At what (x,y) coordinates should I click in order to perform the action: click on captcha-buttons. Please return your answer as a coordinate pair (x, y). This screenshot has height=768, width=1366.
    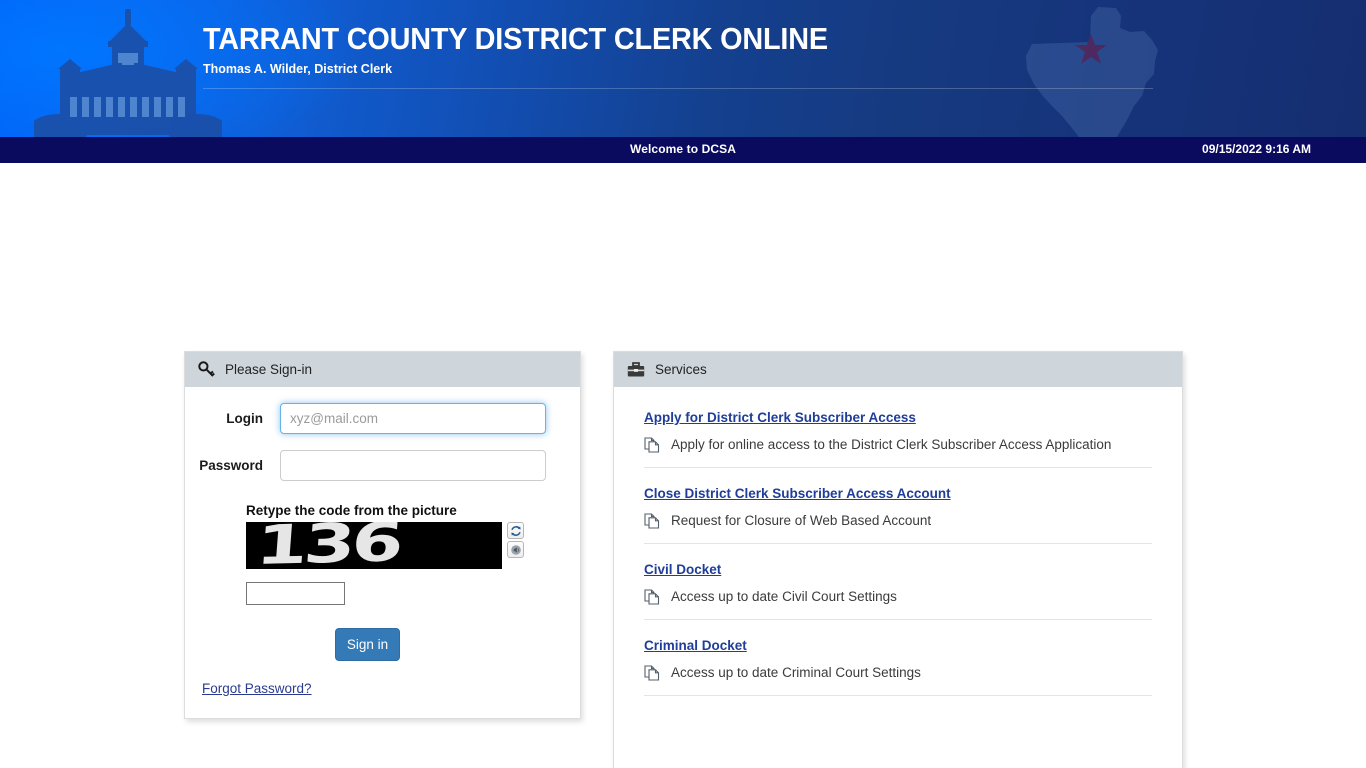
    Looking at the image, I should click on (515, 540).